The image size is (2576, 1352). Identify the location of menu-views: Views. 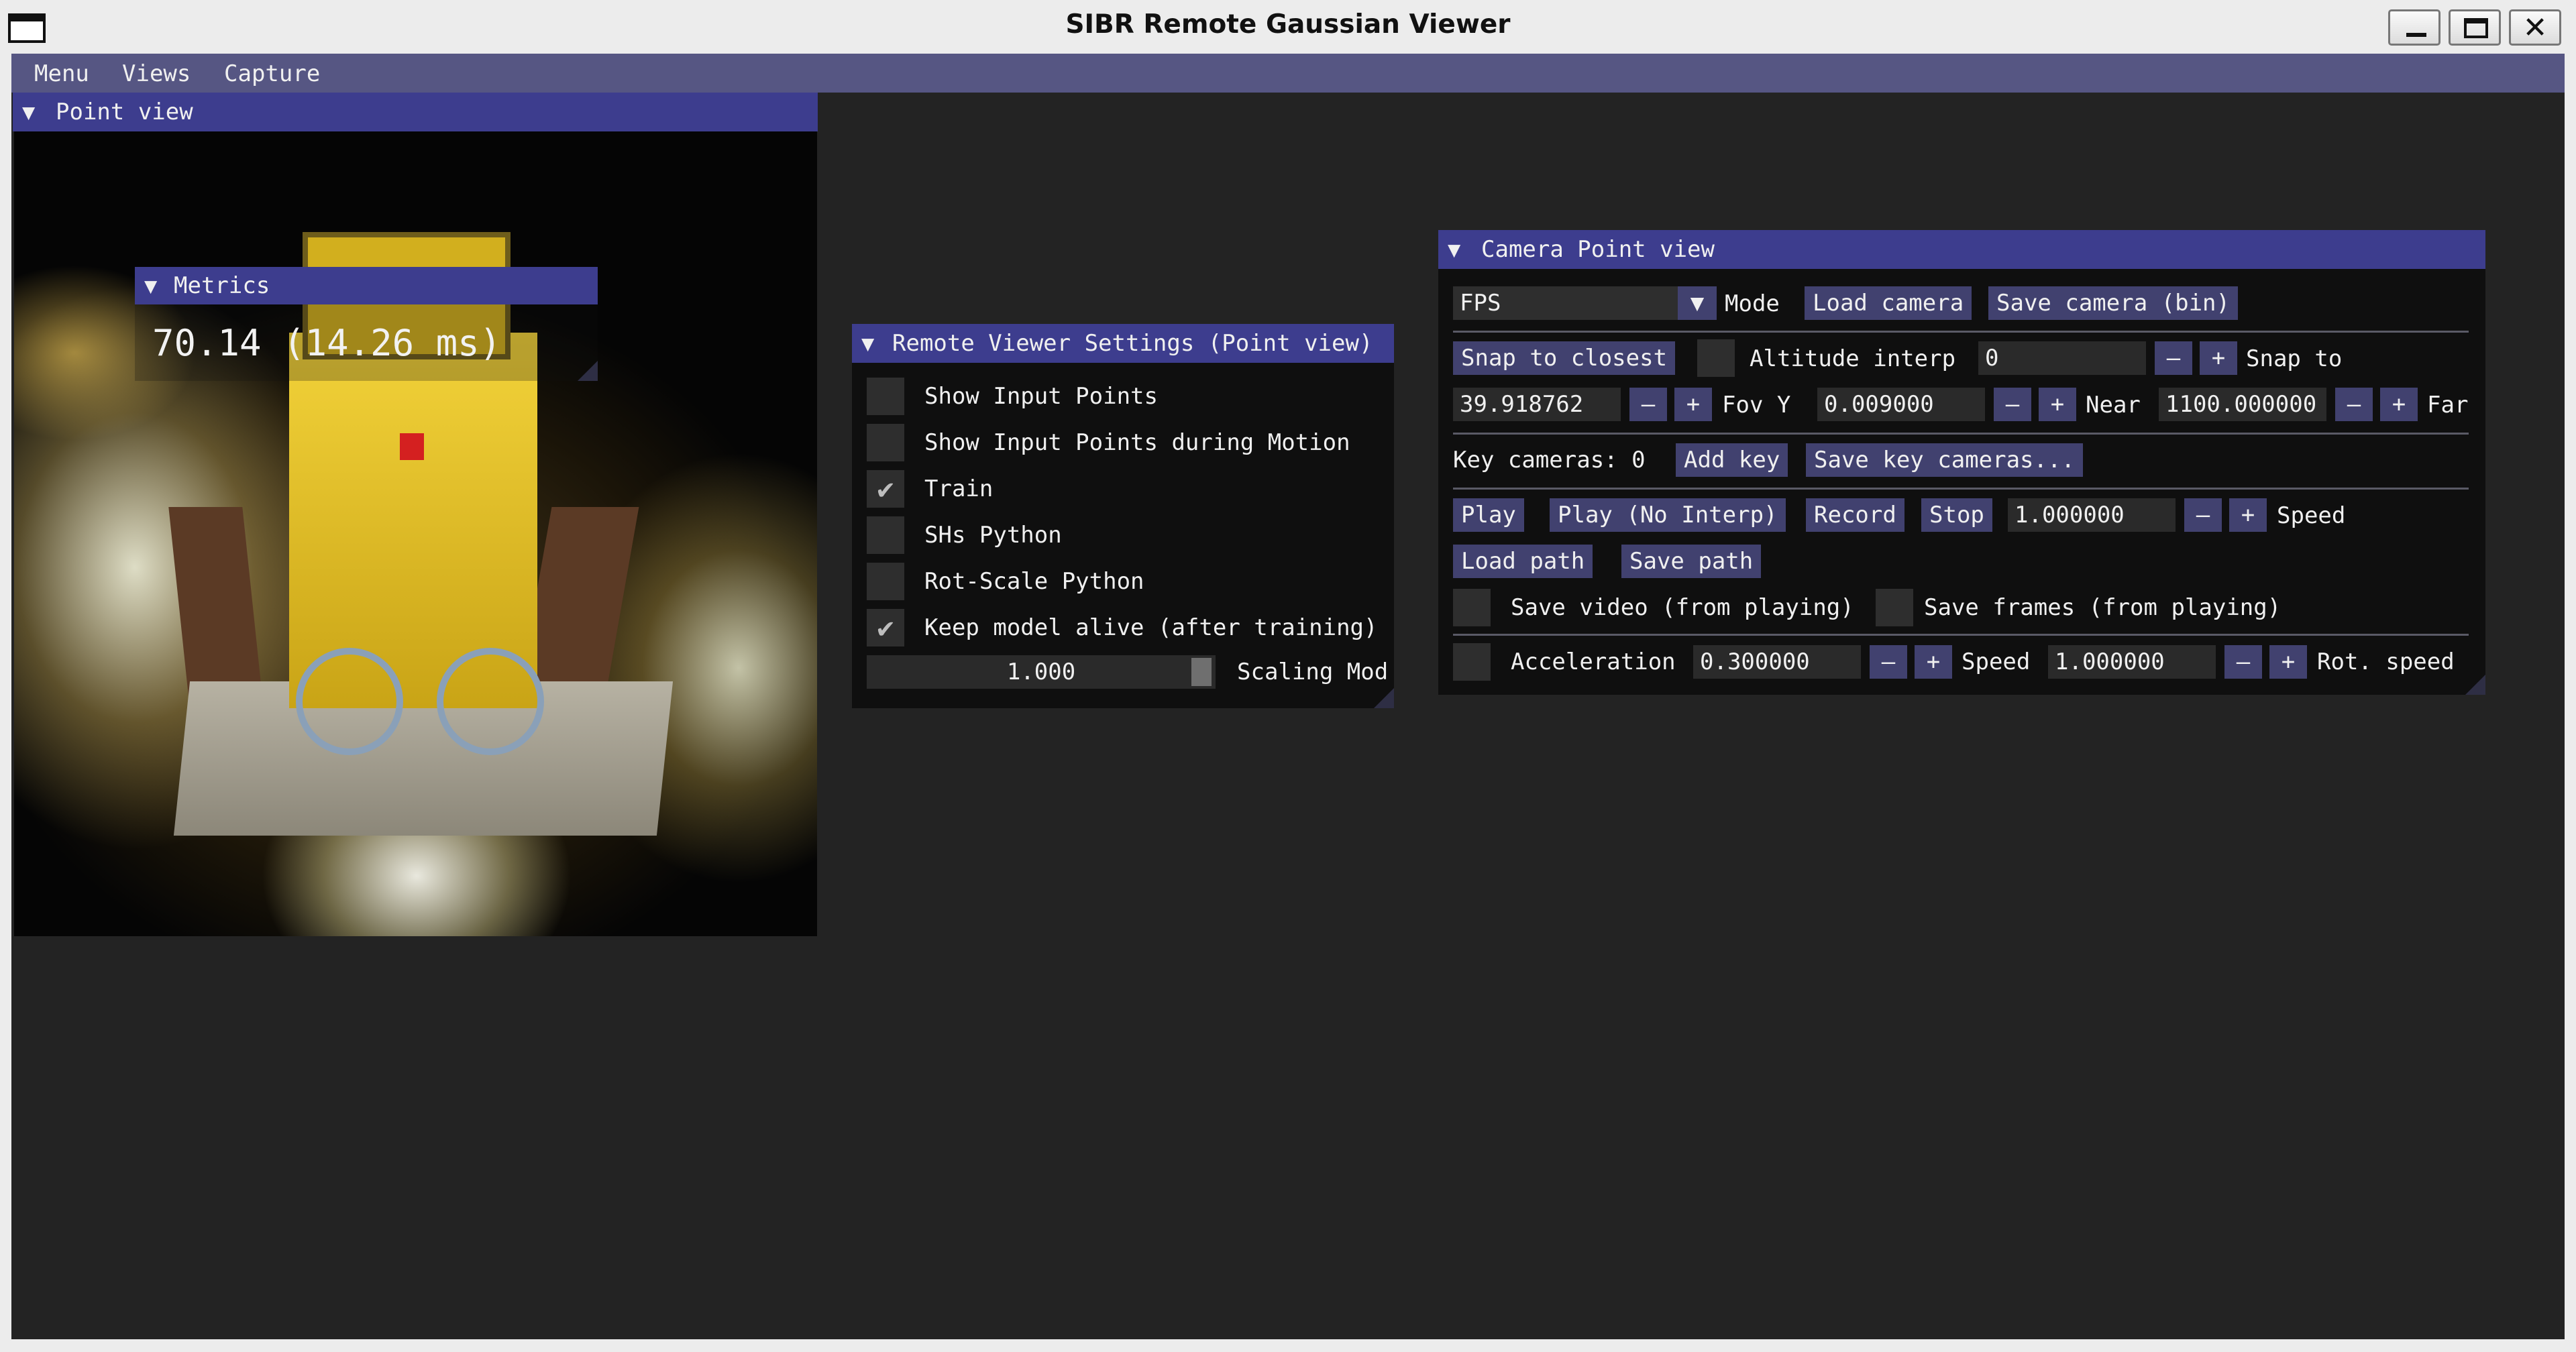
(156, 73).